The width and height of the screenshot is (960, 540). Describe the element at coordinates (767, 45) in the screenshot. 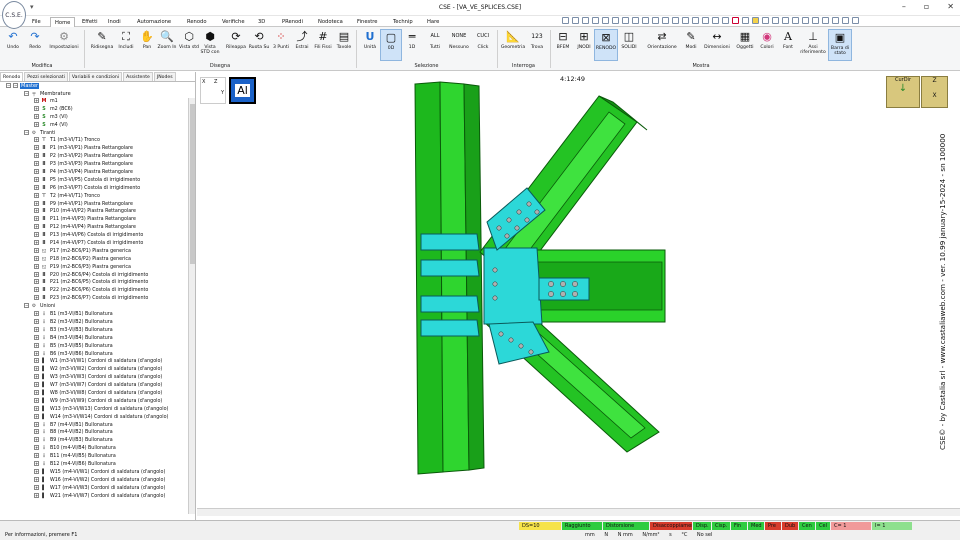

I see `colori-button: ◉ Colori` at that location.